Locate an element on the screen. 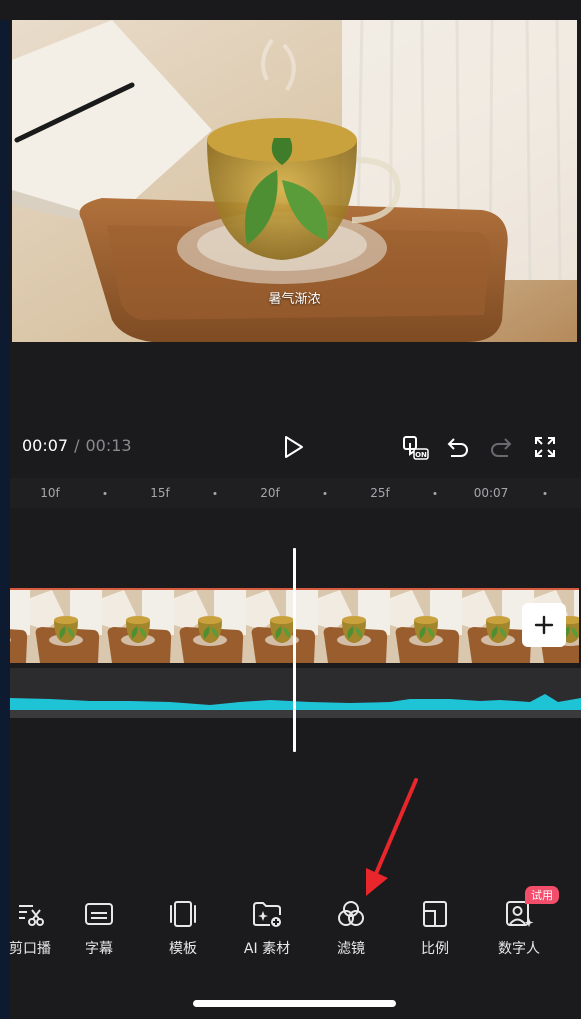 The height and width of the screenshot is (1019, 581). fullscreen-icon is located at coordinates (545, 447).